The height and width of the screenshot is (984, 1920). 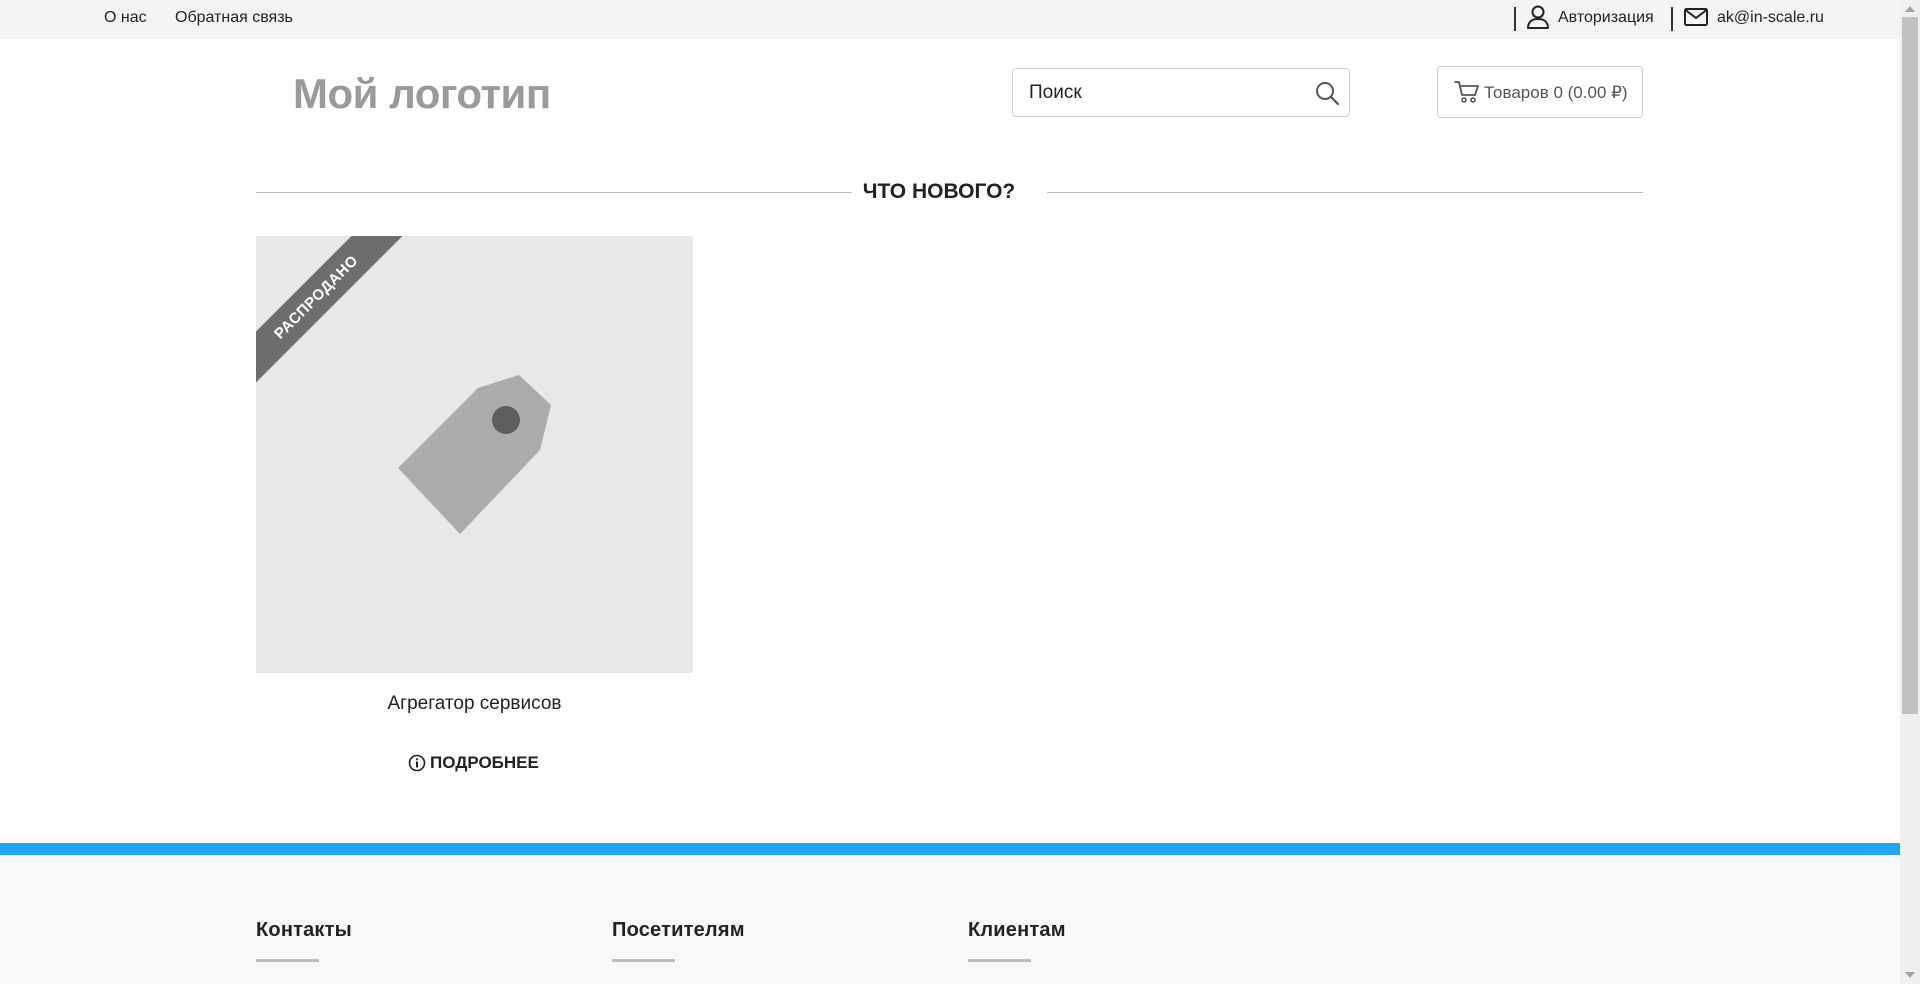 I want to click on footer-heading: Контакты, so click(x=304, y=930).